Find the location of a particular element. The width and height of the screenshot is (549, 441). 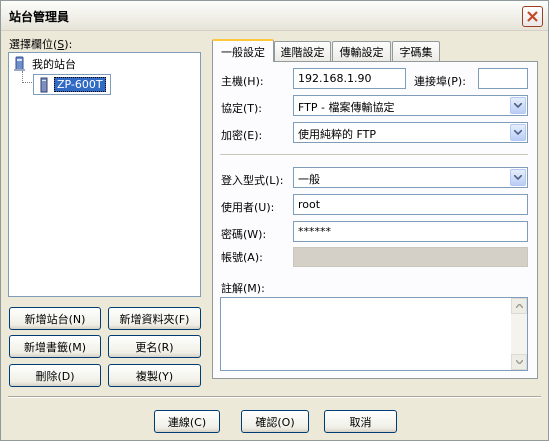

password-input: ****** is located at coordinates (410, 231).